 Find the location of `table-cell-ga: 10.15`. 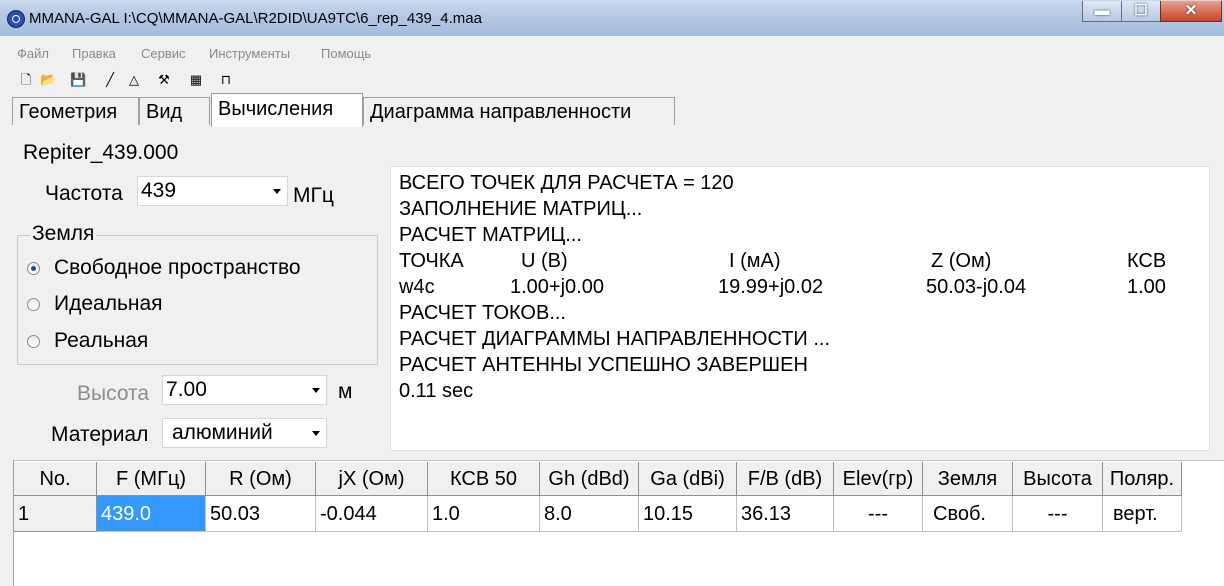

table-cell-ga: 10.15 is located at coordinates (688, 514).